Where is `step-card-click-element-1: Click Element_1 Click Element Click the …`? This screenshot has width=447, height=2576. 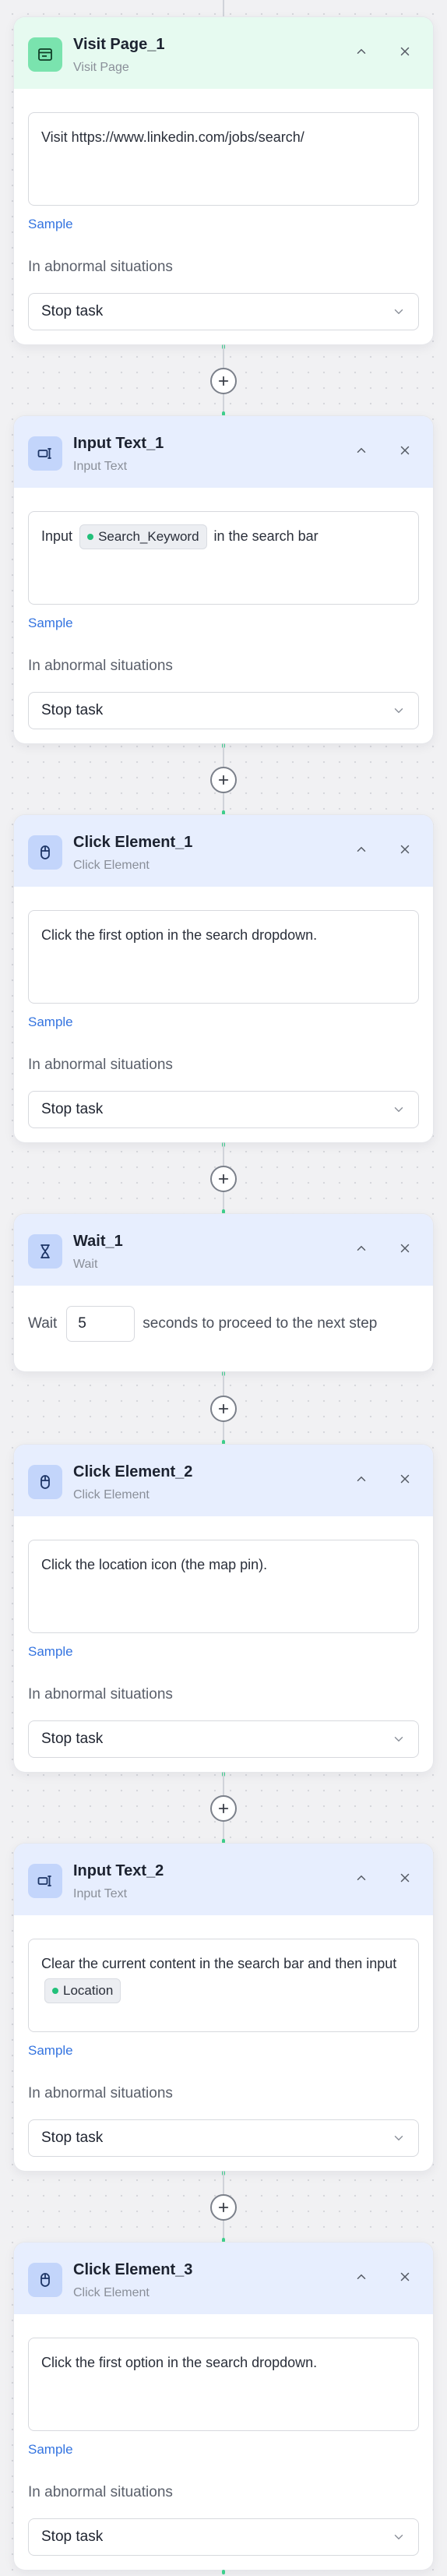
step-card-click-element-1: Click Element_1 Click Element Click the … is located at coordinates (223, 978).